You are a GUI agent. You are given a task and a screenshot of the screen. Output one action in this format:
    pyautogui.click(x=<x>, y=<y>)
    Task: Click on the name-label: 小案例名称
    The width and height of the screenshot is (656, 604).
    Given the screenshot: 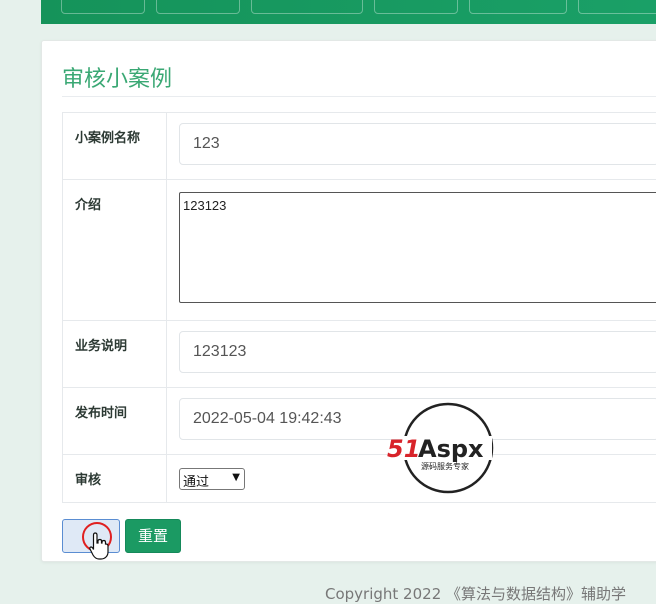 What is the action you would take?
    pyautogui.click(x=114, y=146)
    